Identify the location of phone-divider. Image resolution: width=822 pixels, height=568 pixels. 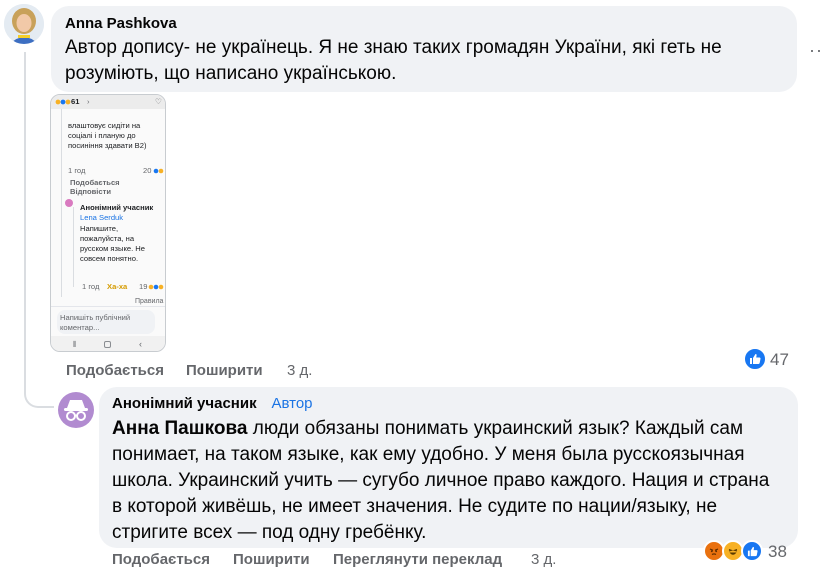
(108, 306).